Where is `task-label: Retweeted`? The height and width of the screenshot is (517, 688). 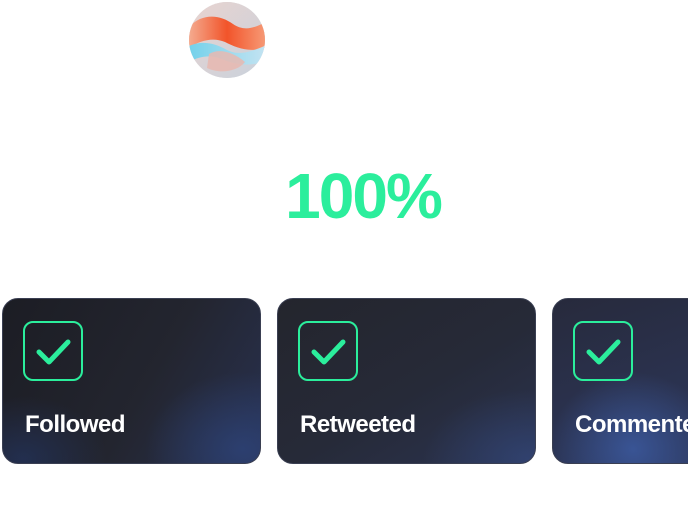
task-label: Retweeted is located at coordinates (358, 424).